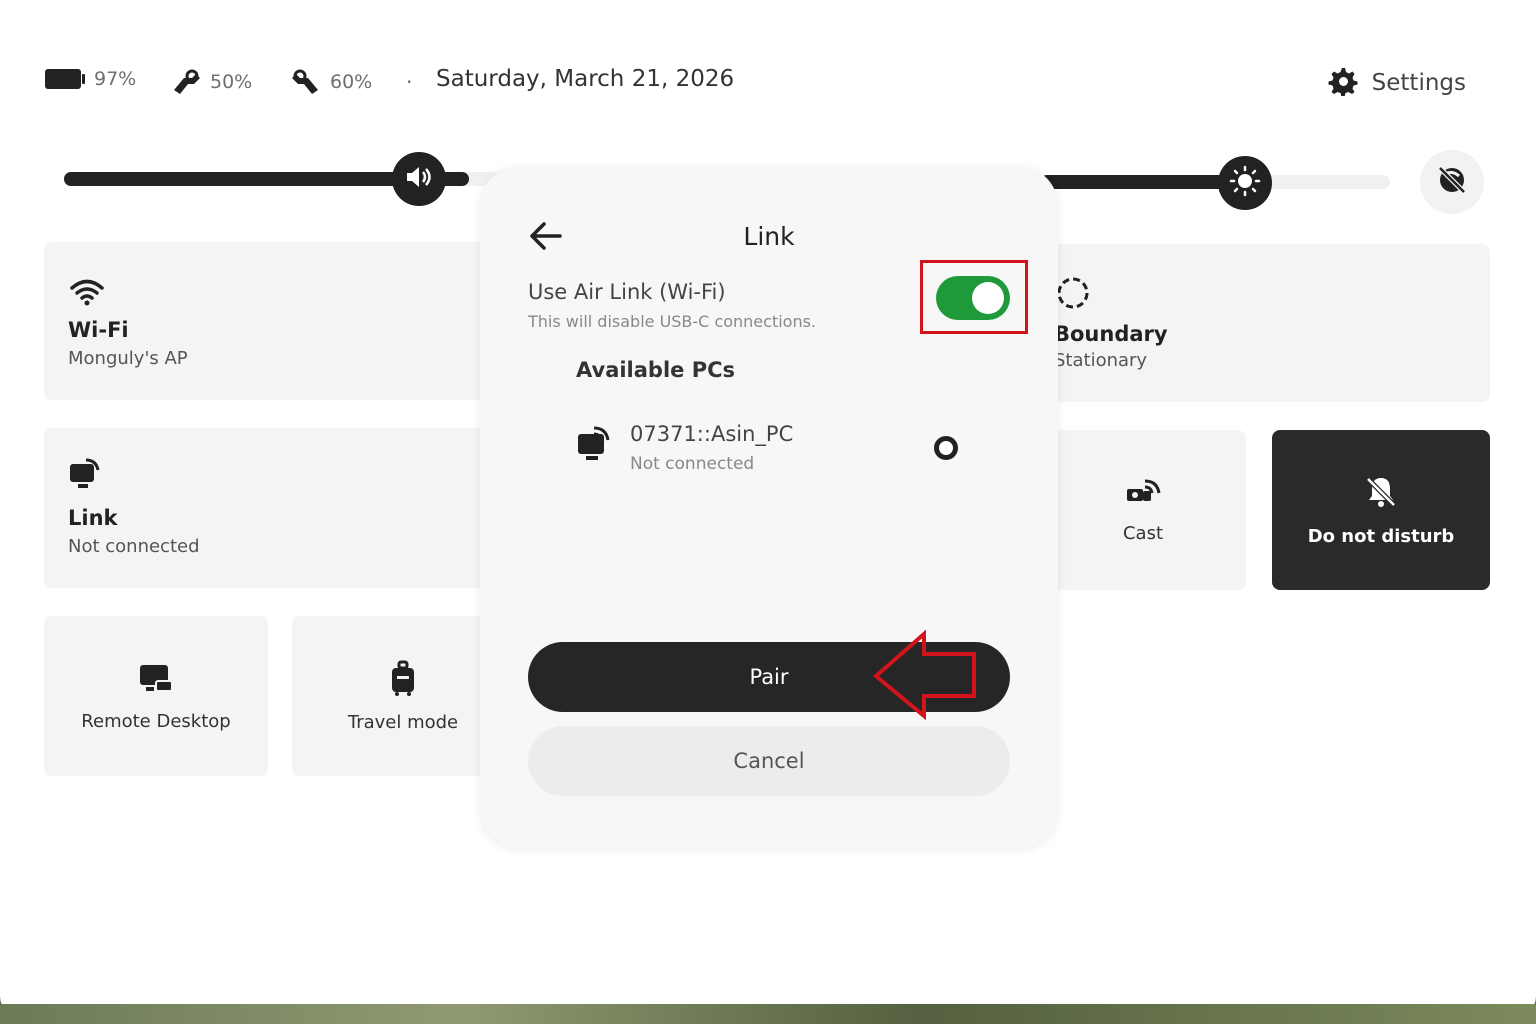 The height and width of the screenshot is (1024, 1536). I want to click on brightness-slider, so click(1215, 182).